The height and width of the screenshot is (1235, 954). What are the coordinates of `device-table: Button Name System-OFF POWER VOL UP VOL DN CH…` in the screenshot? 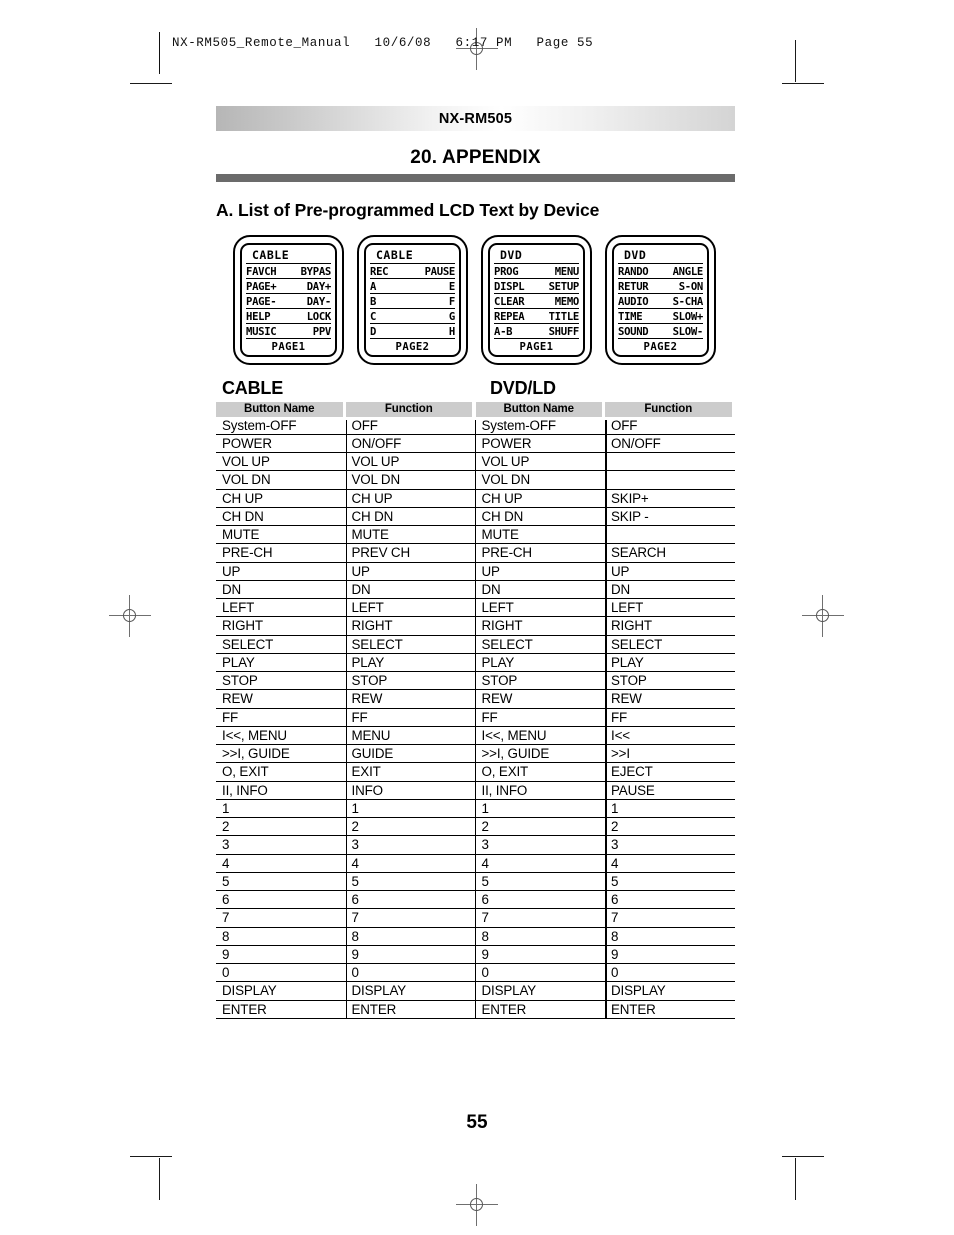 It's located at (605, 710).